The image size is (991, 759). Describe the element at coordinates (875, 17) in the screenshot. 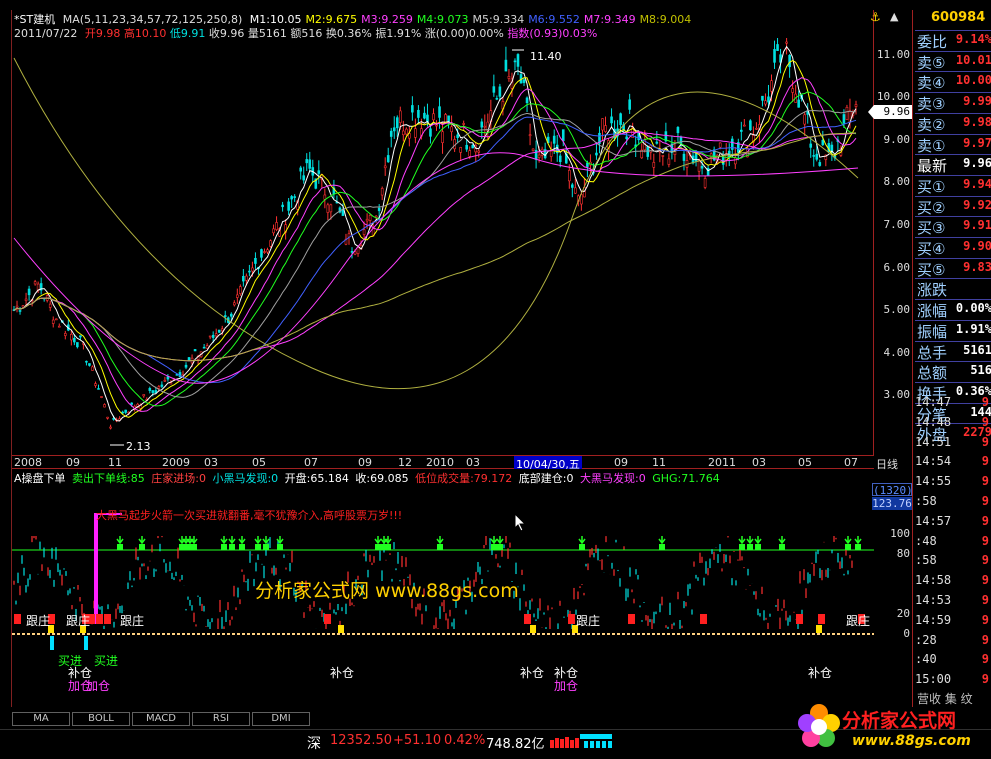

I see `anchor-icon: ⚓` at that location.